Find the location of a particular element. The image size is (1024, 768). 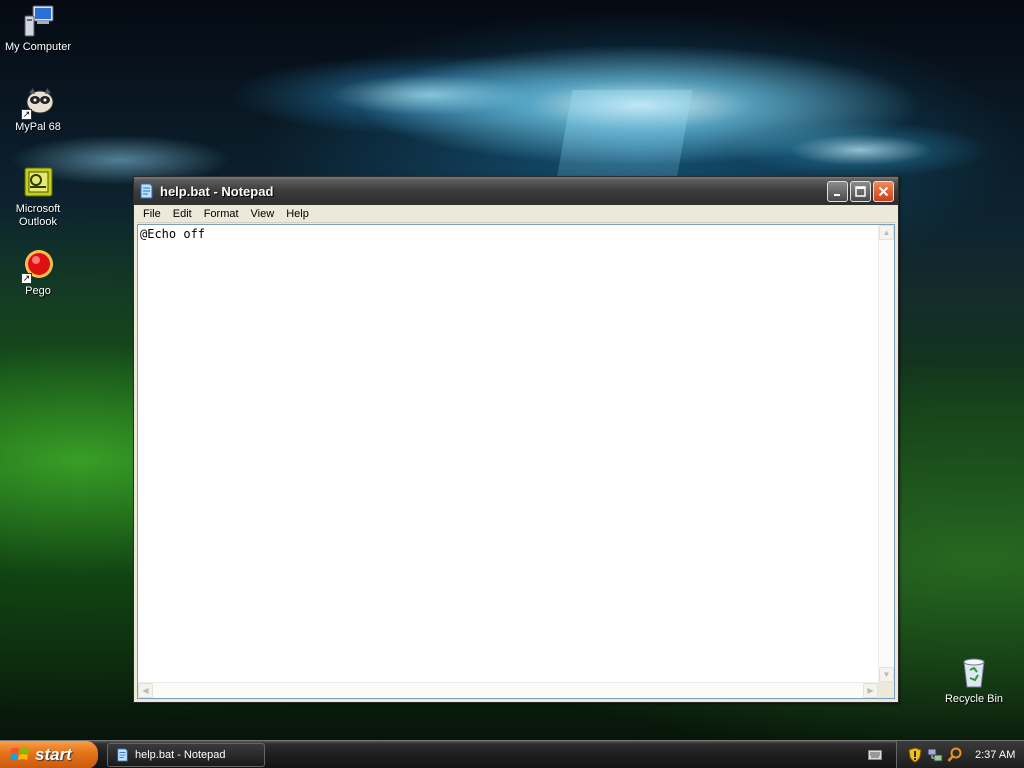

horizontal-scrollbar: ◀ ▶ is located at coordinates (508, 690).